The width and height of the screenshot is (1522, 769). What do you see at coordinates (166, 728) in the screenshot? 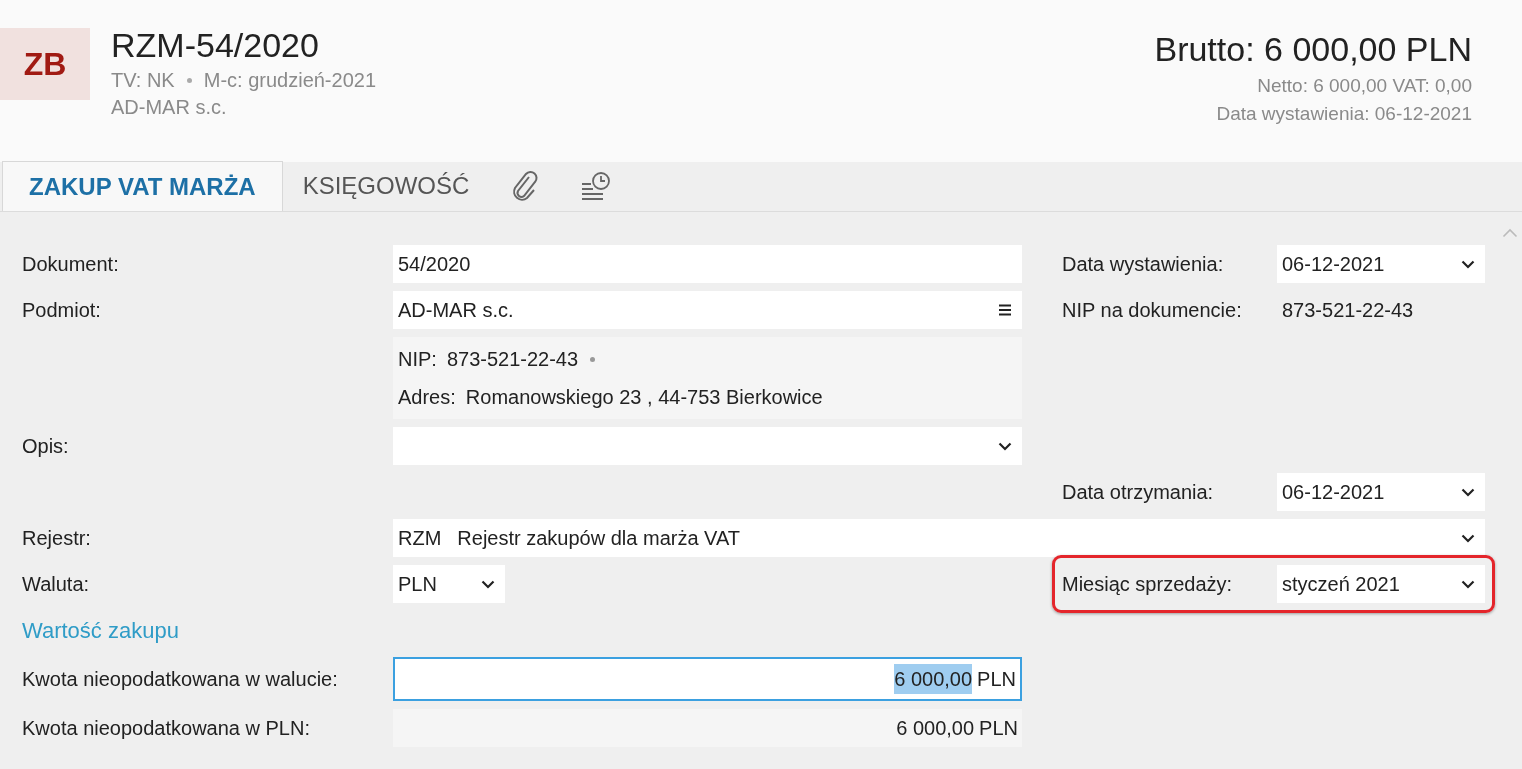
I see `field-label: Kwota nieopodatkowana w PLN:` at bounding box center [166, 728].